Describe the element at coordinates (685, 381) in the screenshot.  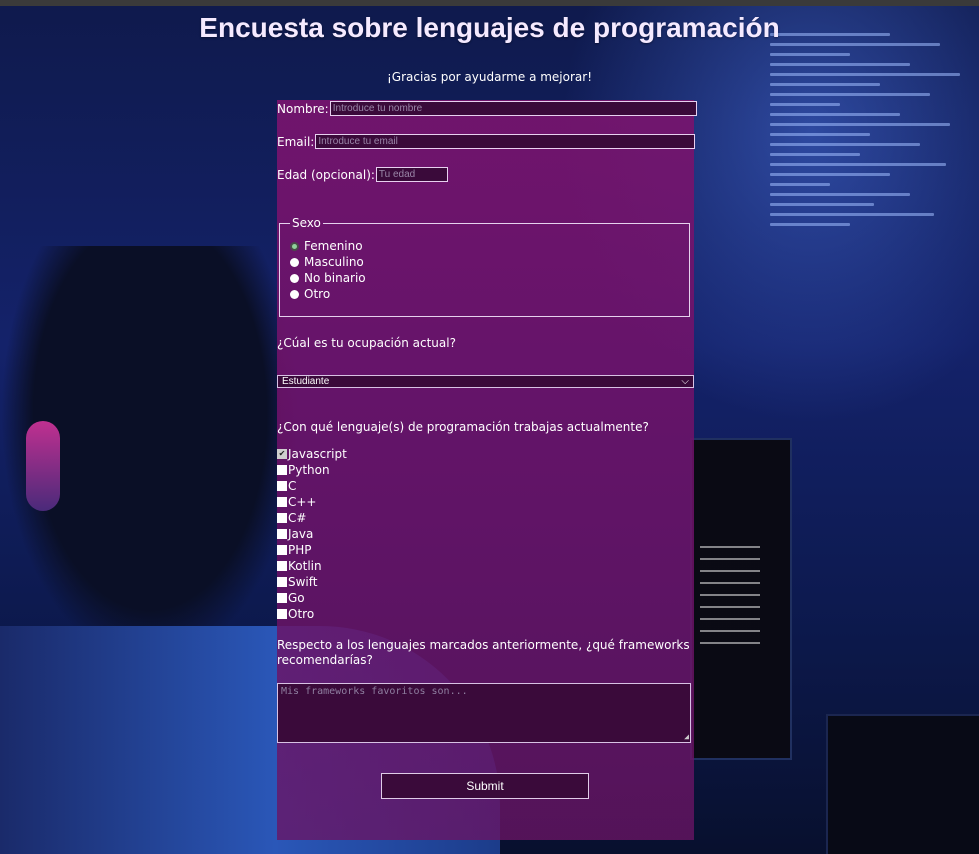
I see `chevron-down-icon: ⌵` at that location.